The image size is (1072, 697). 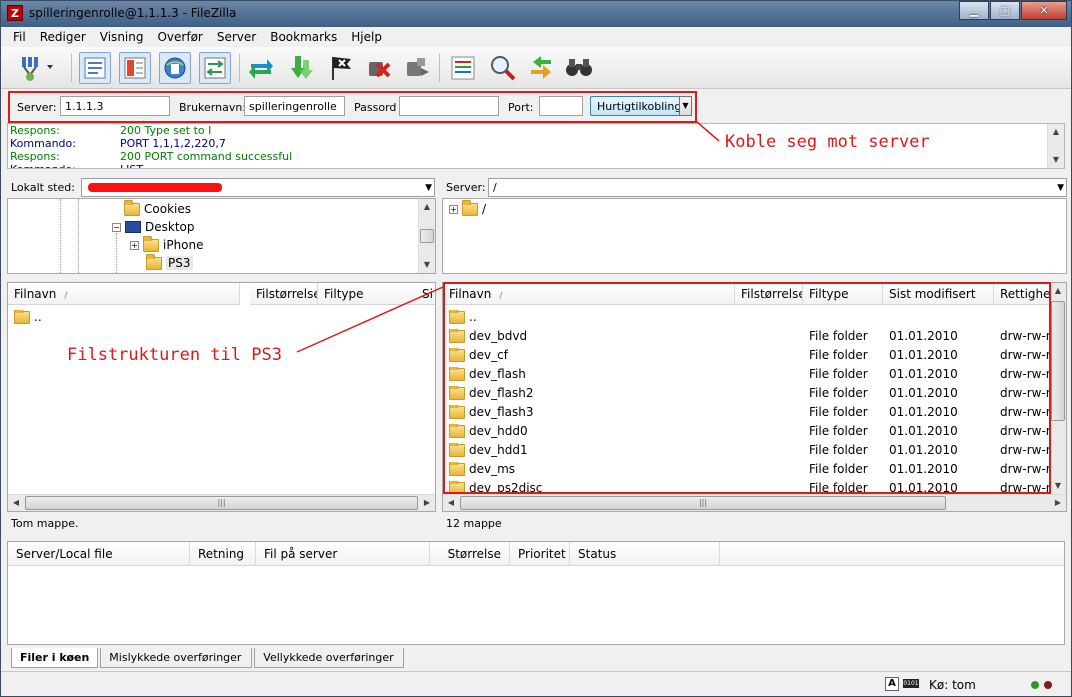 I want to click on annotation-structure: Filstrukturen til PS3, so click(x=174, y=355).